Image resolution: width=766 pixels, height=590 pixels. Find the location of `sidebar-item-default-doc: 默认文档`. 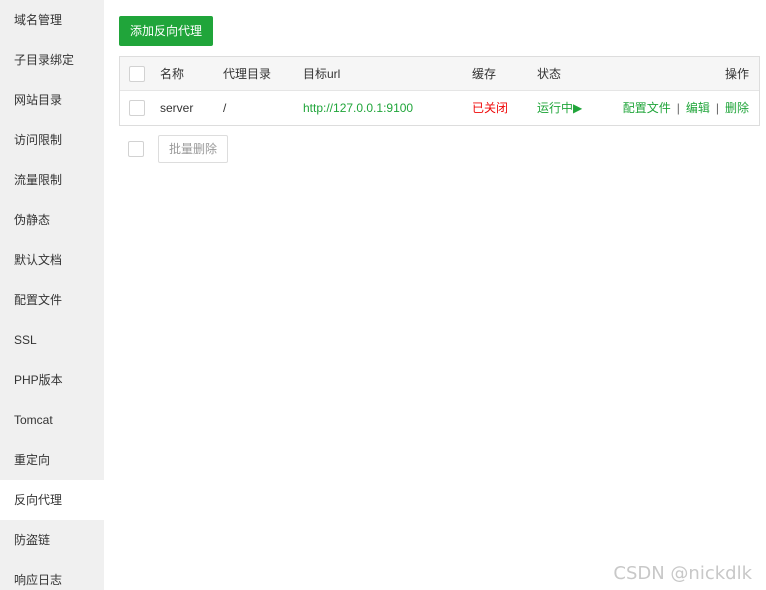

sidebar-item-default-doc: 默认文档 is located at coordinates (52, 260).